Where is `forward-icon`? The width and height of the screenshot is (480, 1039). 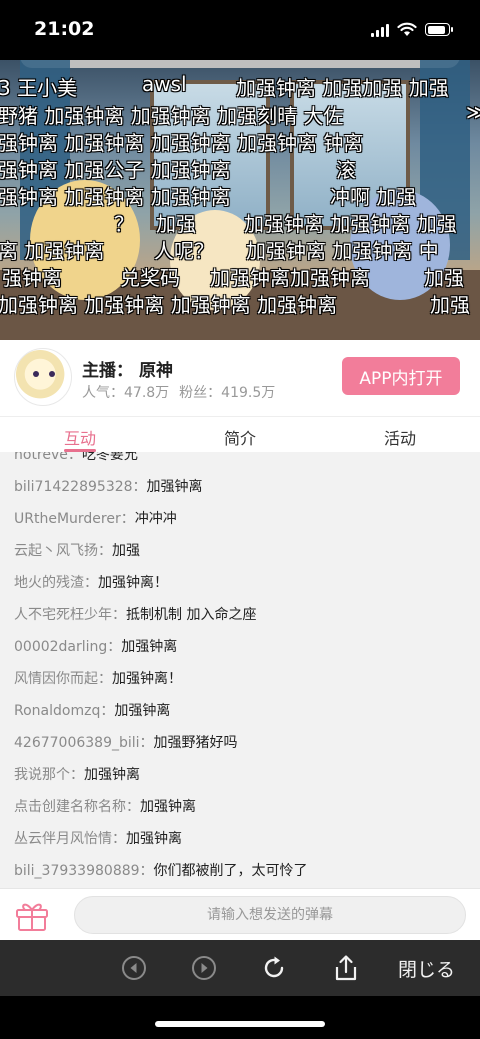 forward-icon is located at coordinates (204, 968).